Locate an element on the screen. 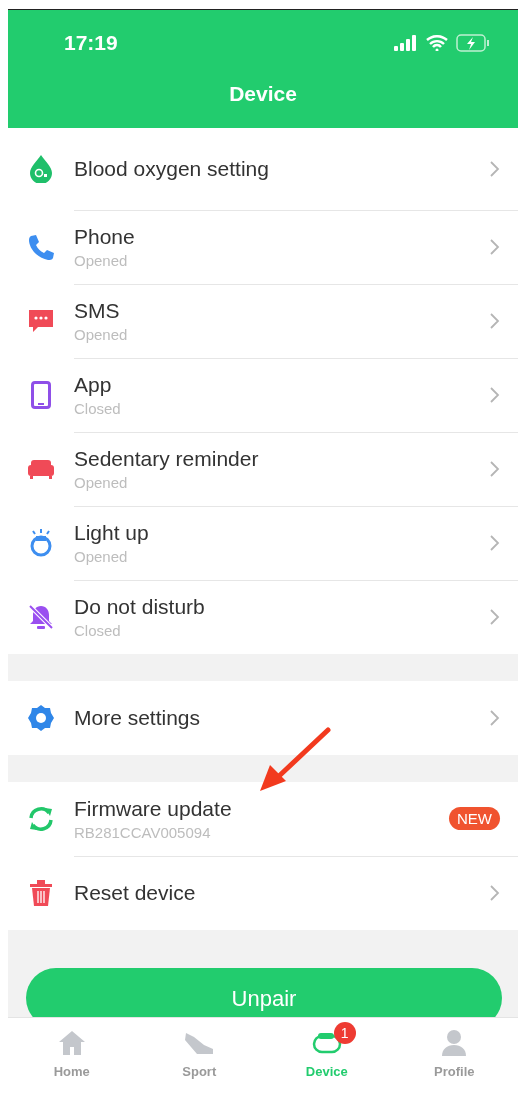 The height and width of the screenshot is (1104, 518). tab-label: Home is located at coordinates (71, 1071).